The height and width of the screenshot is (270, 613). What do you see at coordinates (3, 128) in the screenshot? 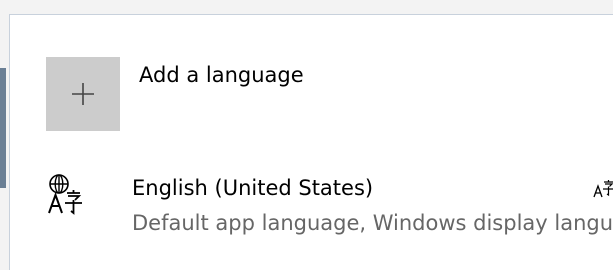
I see `background-window-edge` at bounding box center [3, 128].